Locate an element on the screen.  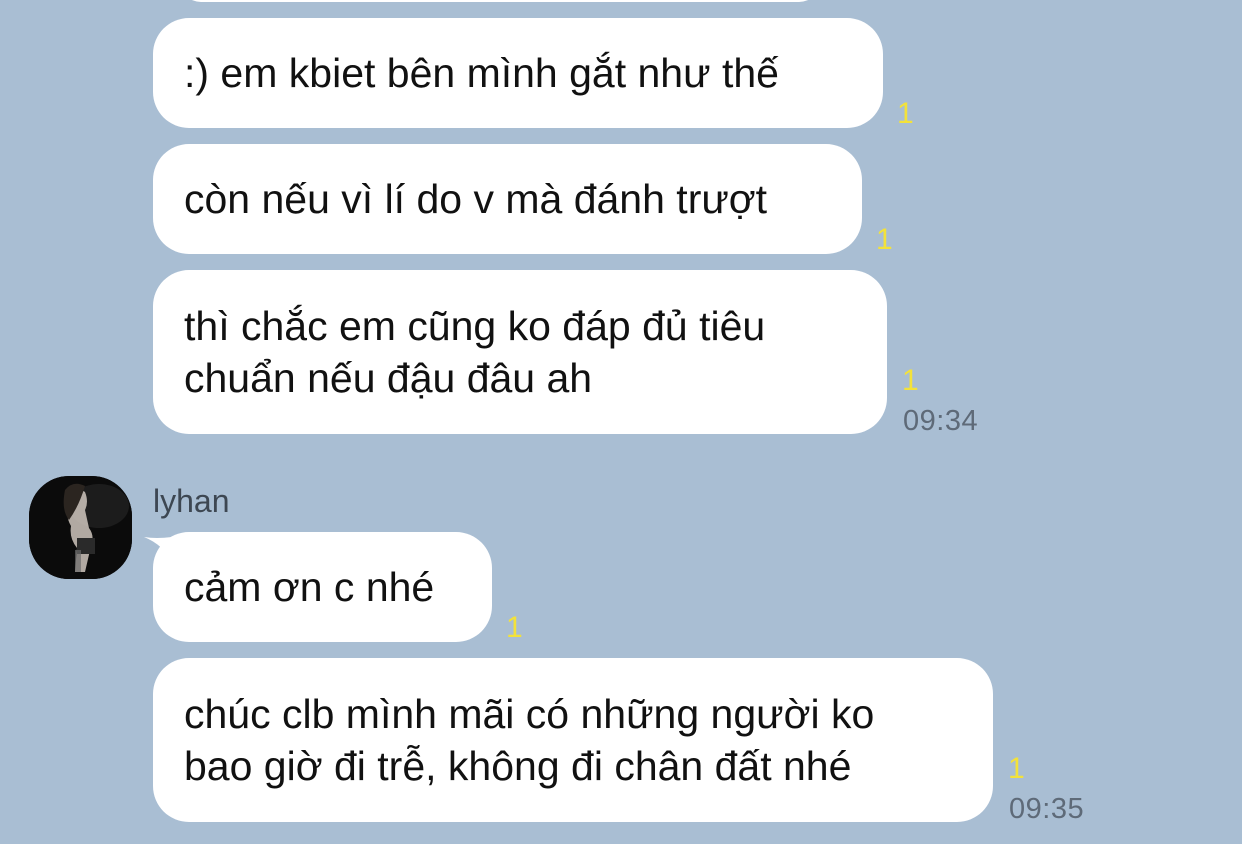
message-text: cảm ơn c nhé is located at coordinates (309, 587).